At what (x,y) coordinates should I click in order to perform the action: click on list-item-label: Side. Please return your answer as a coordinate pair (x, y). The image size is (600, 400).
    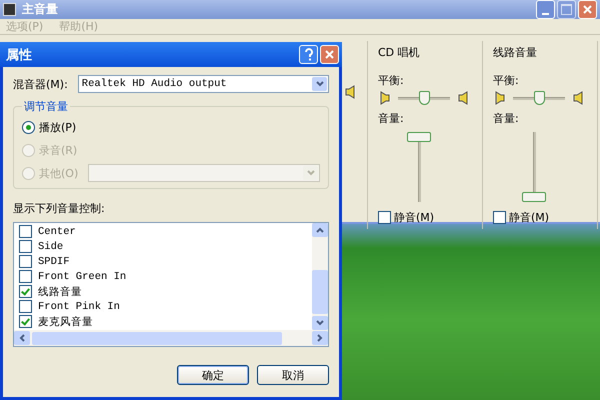
    Looking at the image, I should click on (51, 246).